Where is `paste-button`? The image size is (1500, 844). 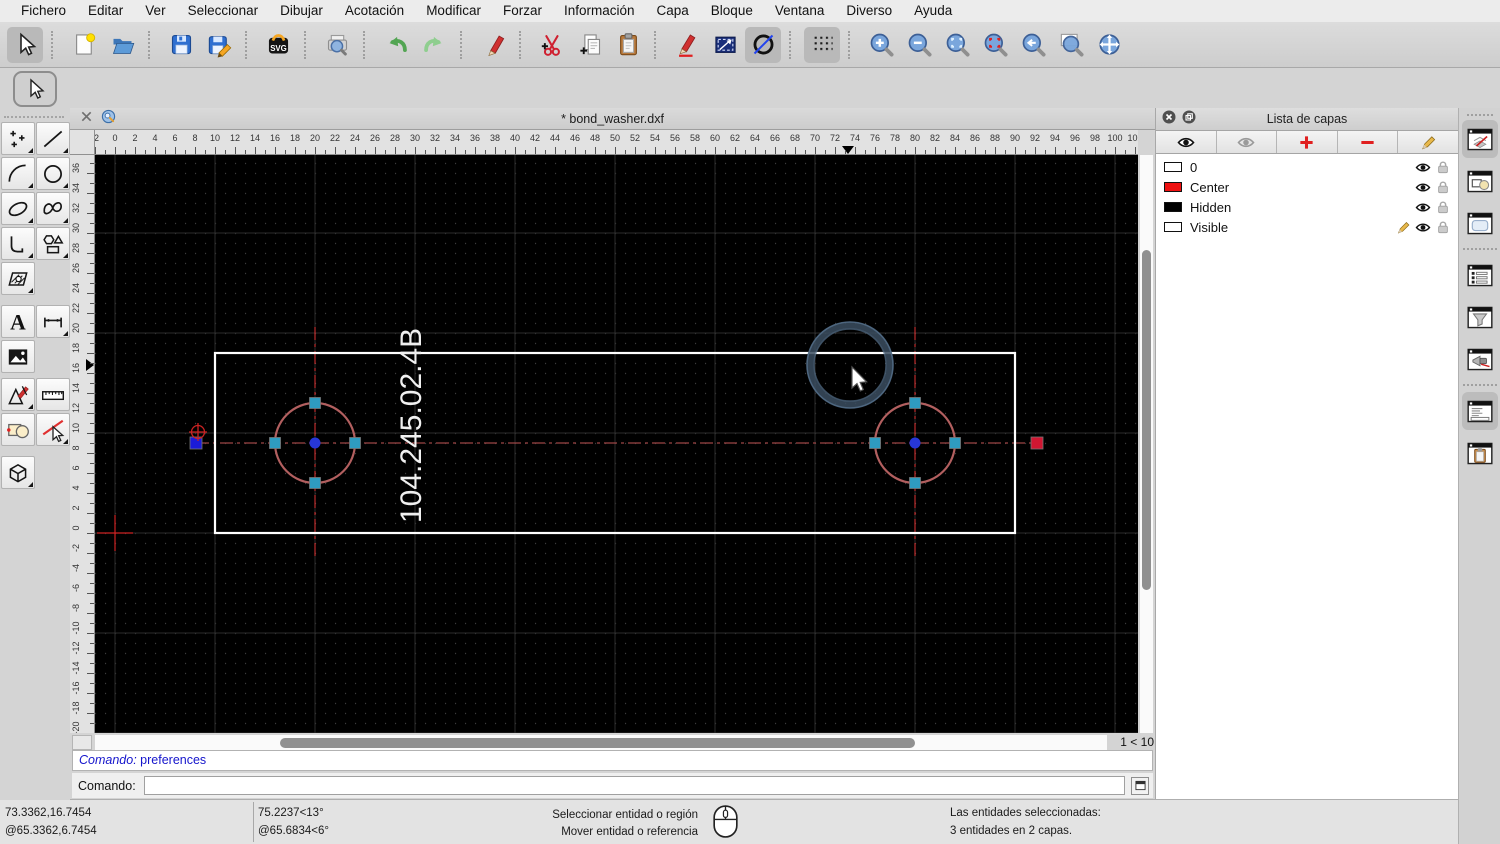
paste-button is located at coordinates (628, 45).